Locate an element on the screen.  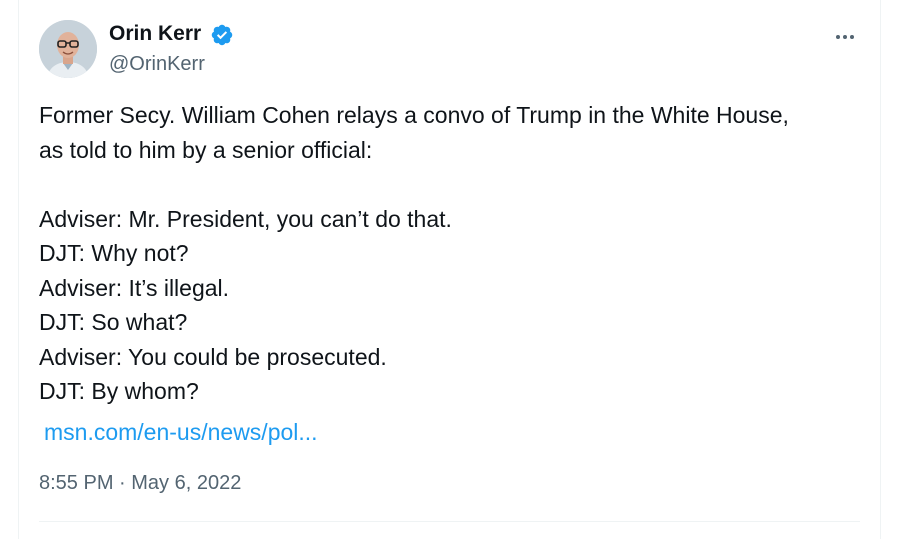
tweet-text-line: DJT: So what? is located at coordinates (113, 322).